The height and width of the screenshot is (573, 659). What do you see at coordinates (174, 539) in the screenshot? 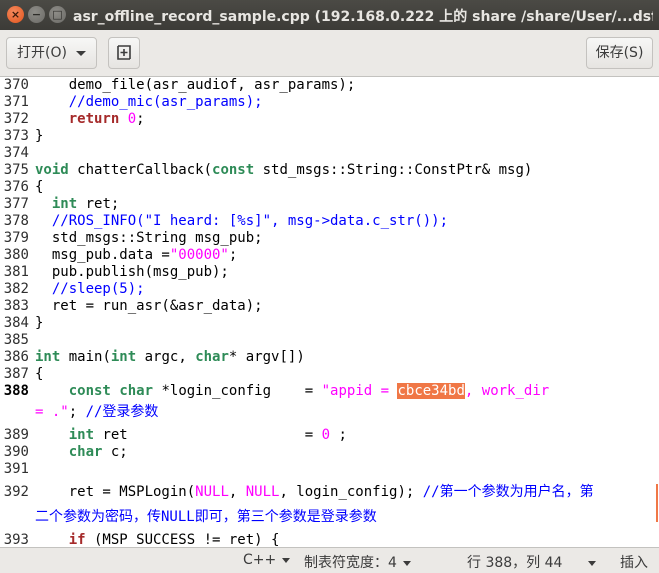
I see `line-text: if (MSP_SUCCESS != ret) {` at bounding box center [174, 539].